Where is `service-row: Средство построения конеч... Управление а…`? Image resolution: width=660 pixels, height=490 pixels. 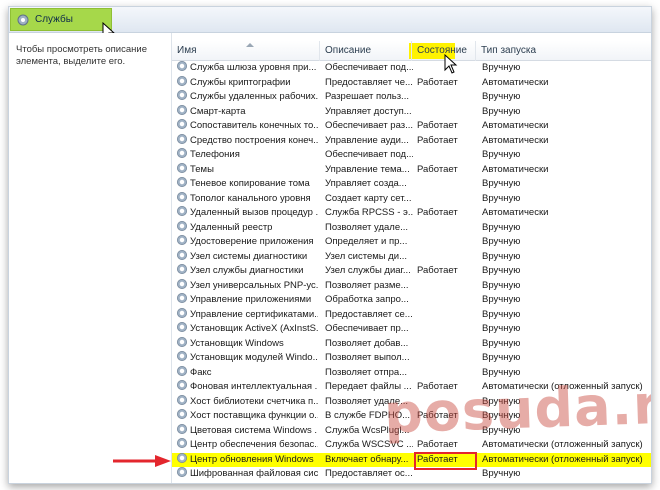 service-row: Средство построения конеч... Управление а… is located at coordinates (411, 141).